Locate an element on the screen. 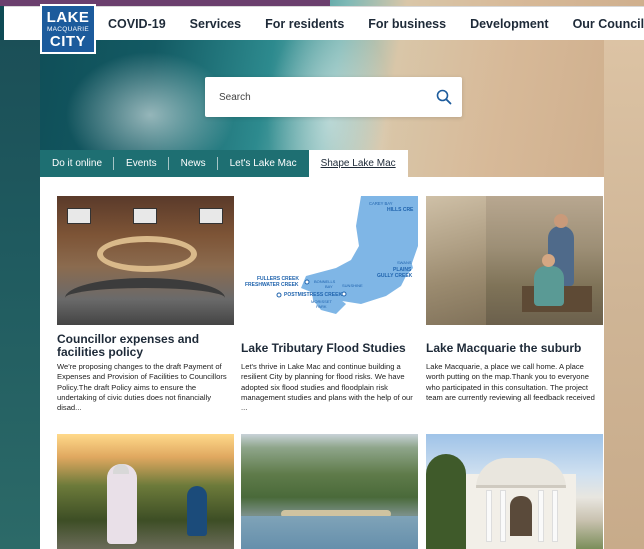  tab-events: Events is located at coordinates (141, 163).